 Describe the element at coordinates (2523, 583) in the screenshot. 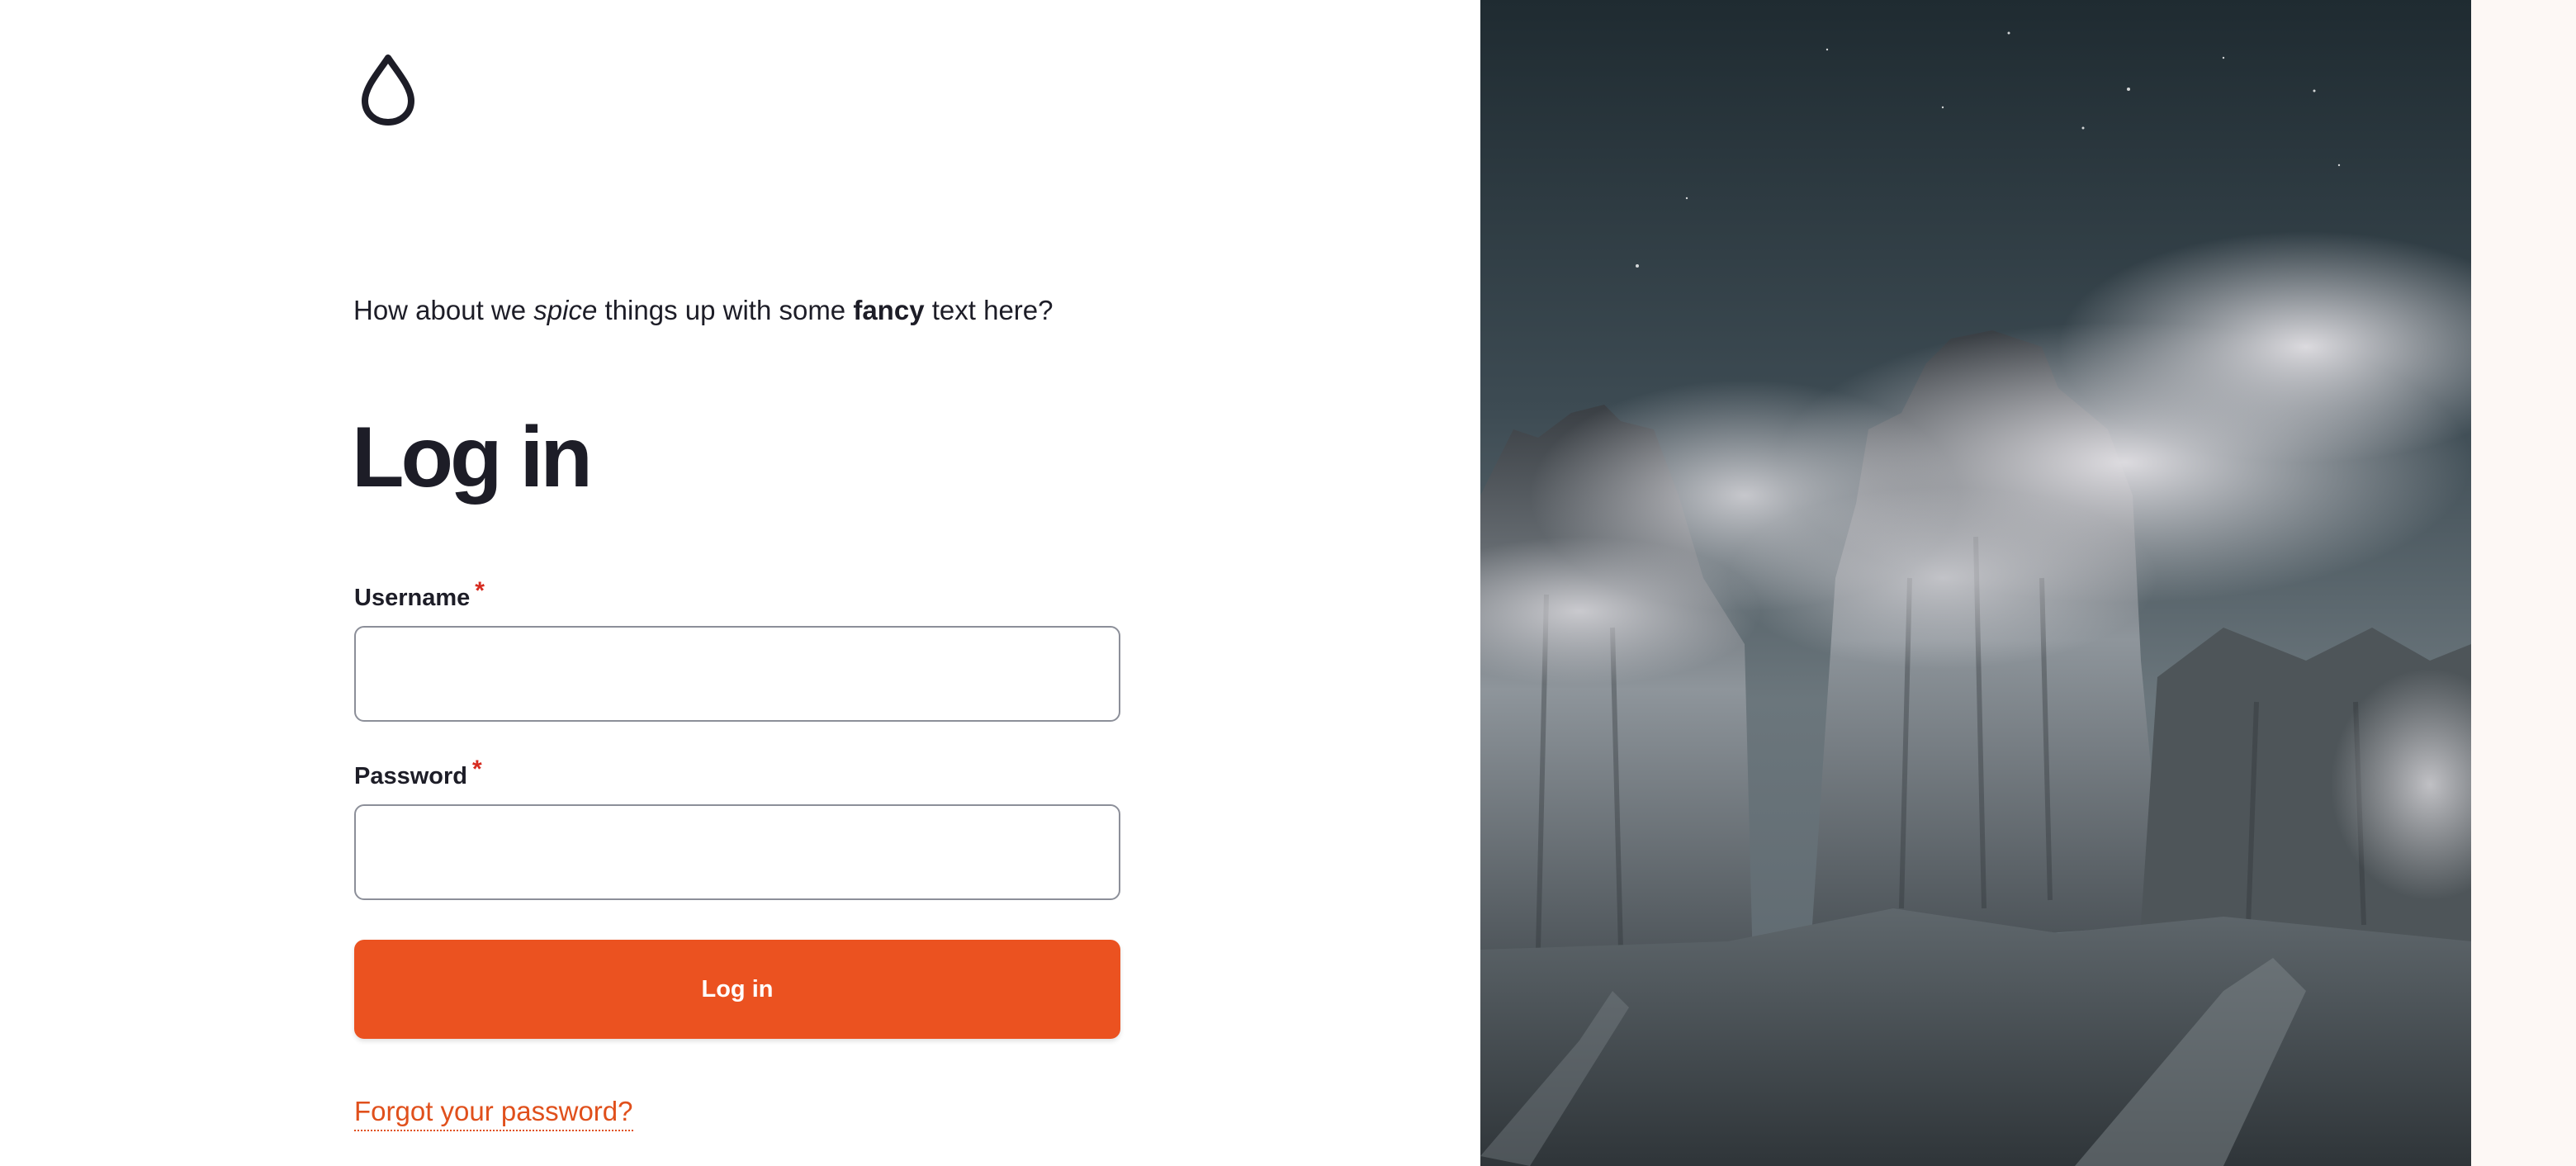

I see `right-margin` at that location.